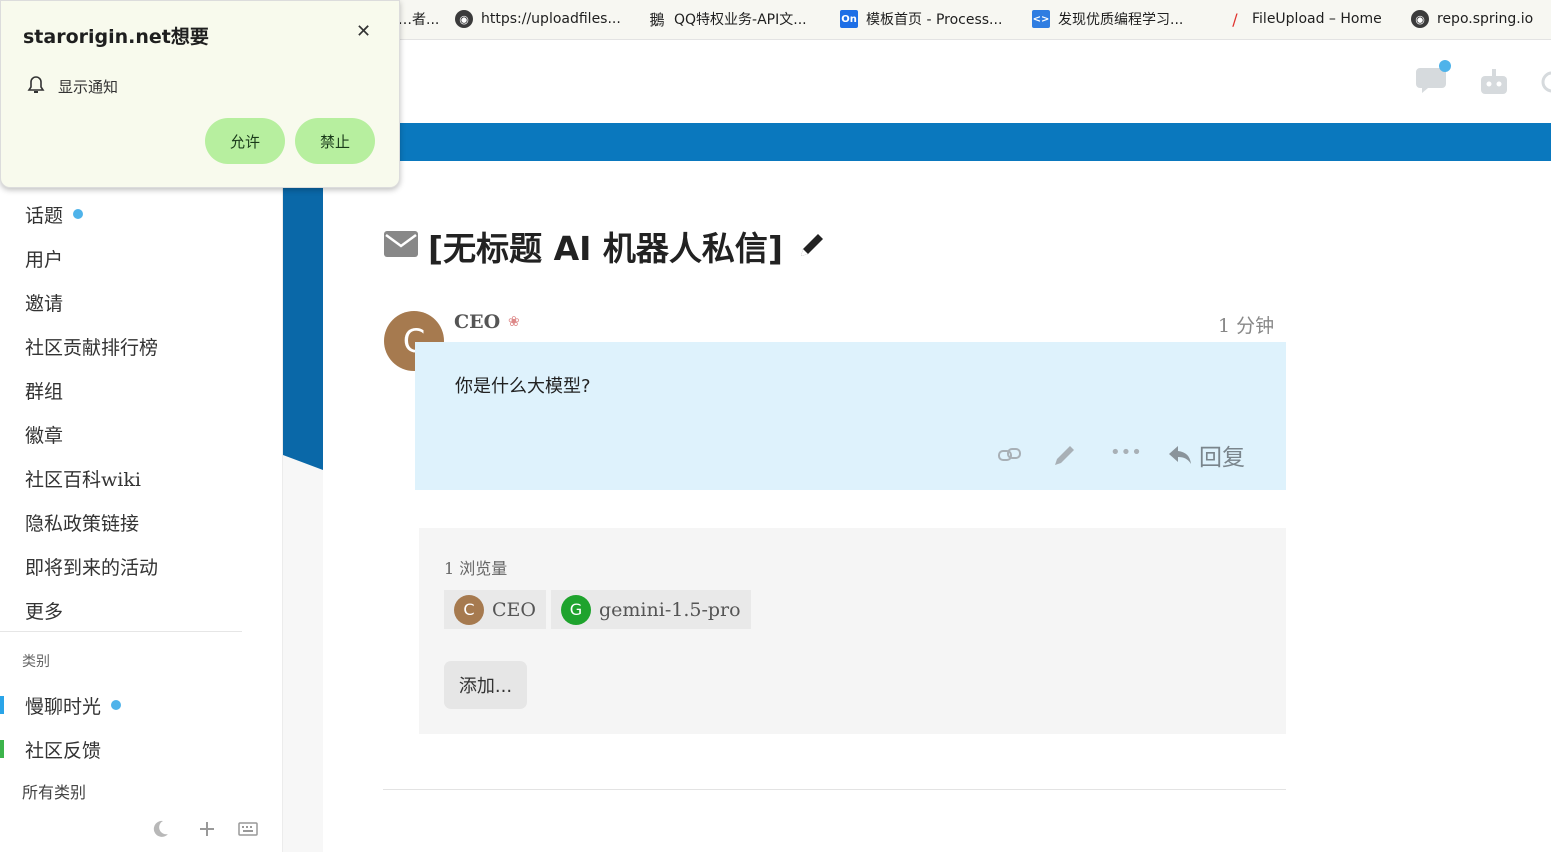 The image size is (1551, 852). I want to click on sidebar-gutter, so click(303, 661).